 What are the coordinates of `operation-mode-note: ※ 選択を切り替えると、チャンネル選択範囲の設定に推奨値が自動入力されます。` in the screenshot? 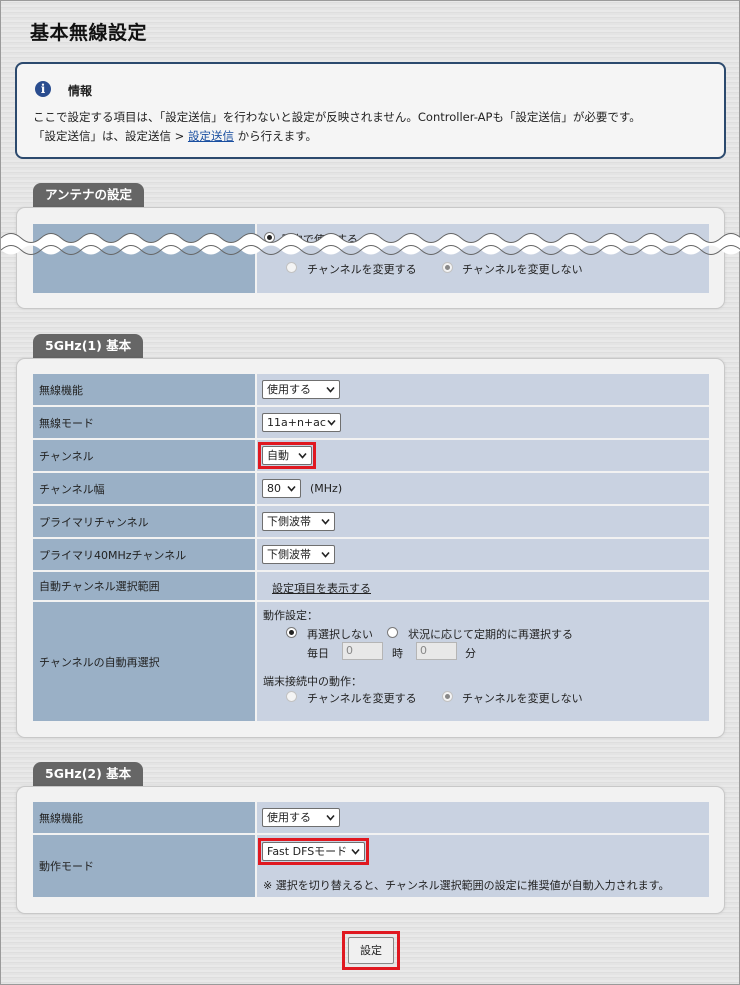 It's located at (466, 885).